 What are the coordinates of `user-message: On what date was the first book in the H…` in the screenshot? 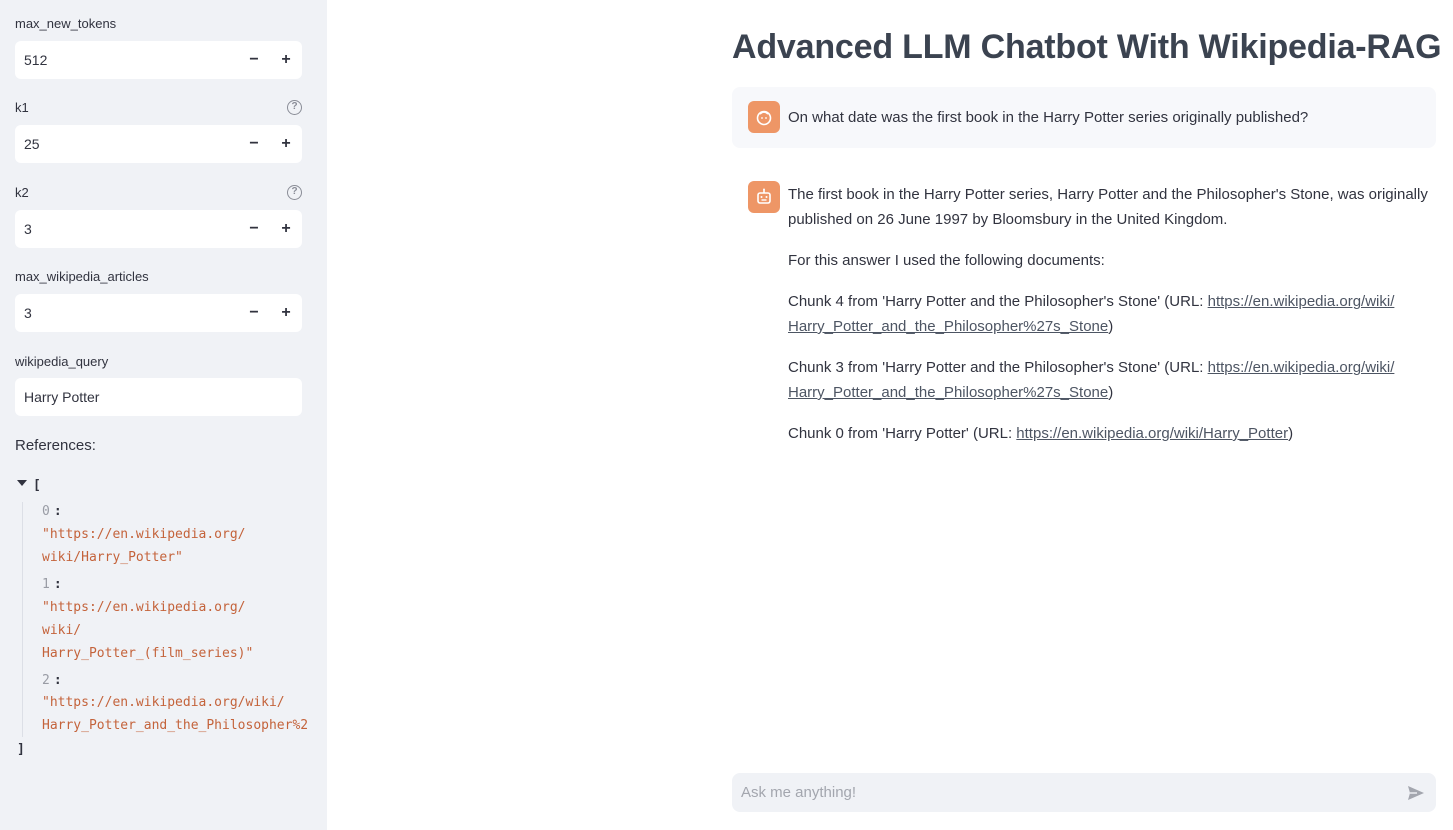 It's located at (1084, 117).